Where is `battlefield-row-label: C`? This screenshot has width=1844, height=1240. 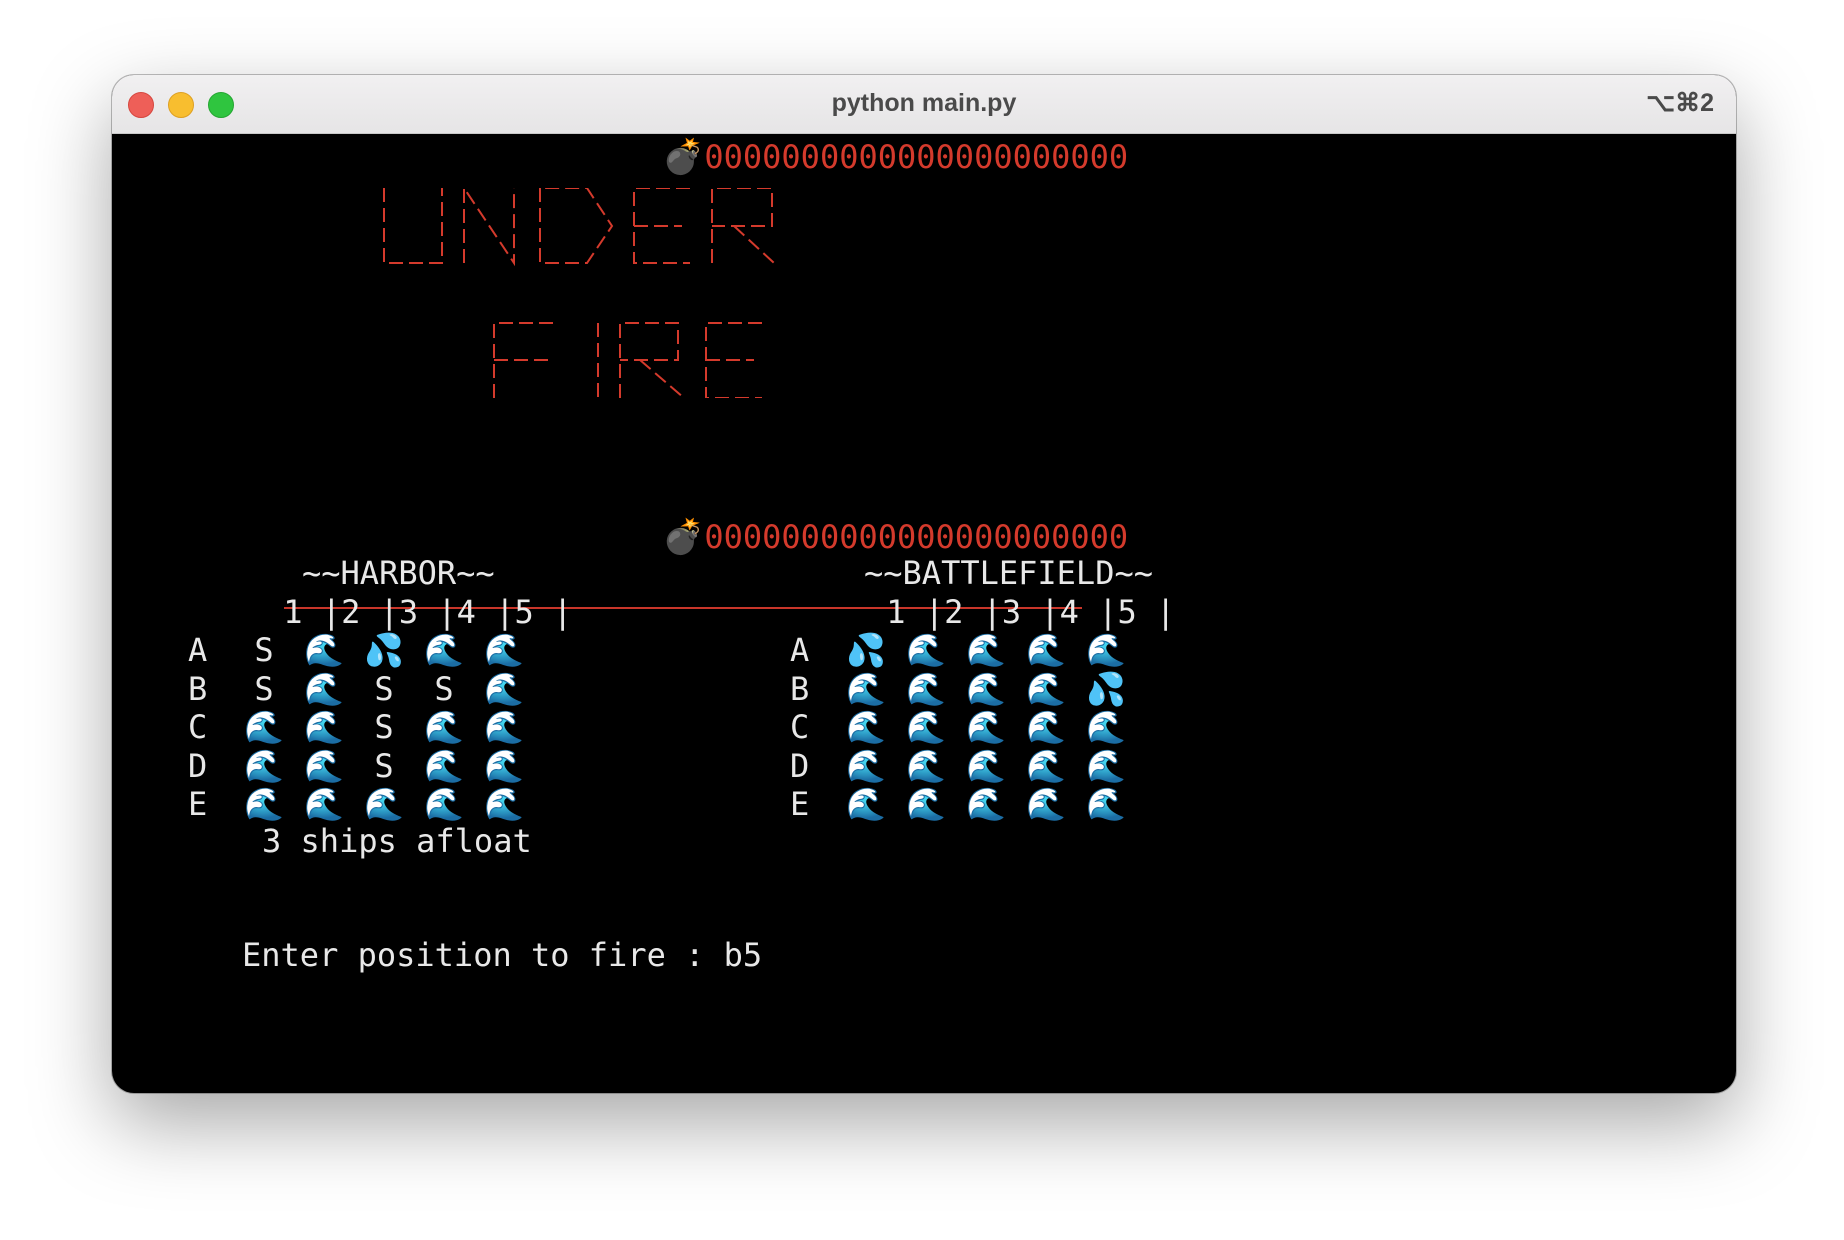 battlefield-row-label: C is located at coordinates (800, 727).